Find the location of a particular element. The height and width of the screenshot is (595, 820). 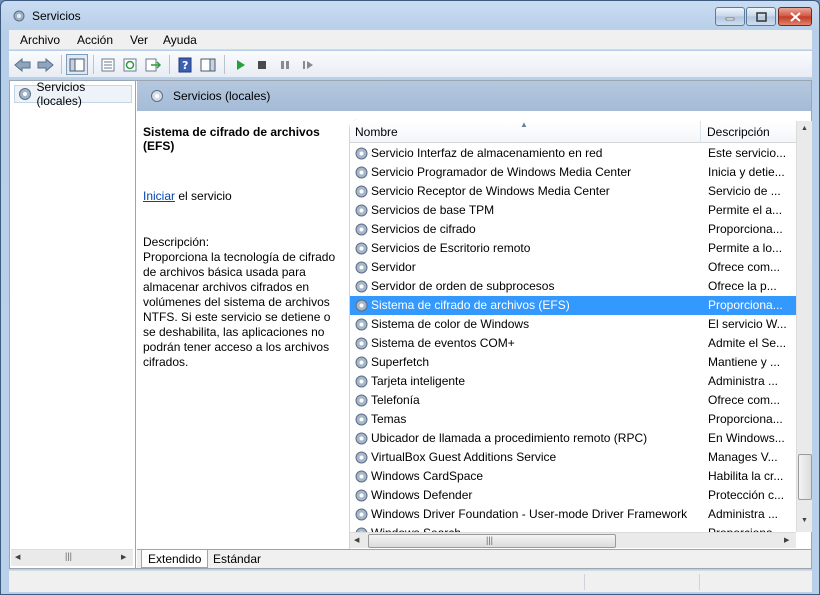

minimize-icon is located at coordinates (730, 18).